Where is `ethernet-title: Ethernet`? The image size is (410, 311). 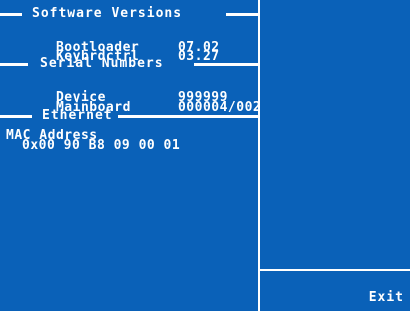 ethernet-title: Ethernet is located at coordinates (77, 115).